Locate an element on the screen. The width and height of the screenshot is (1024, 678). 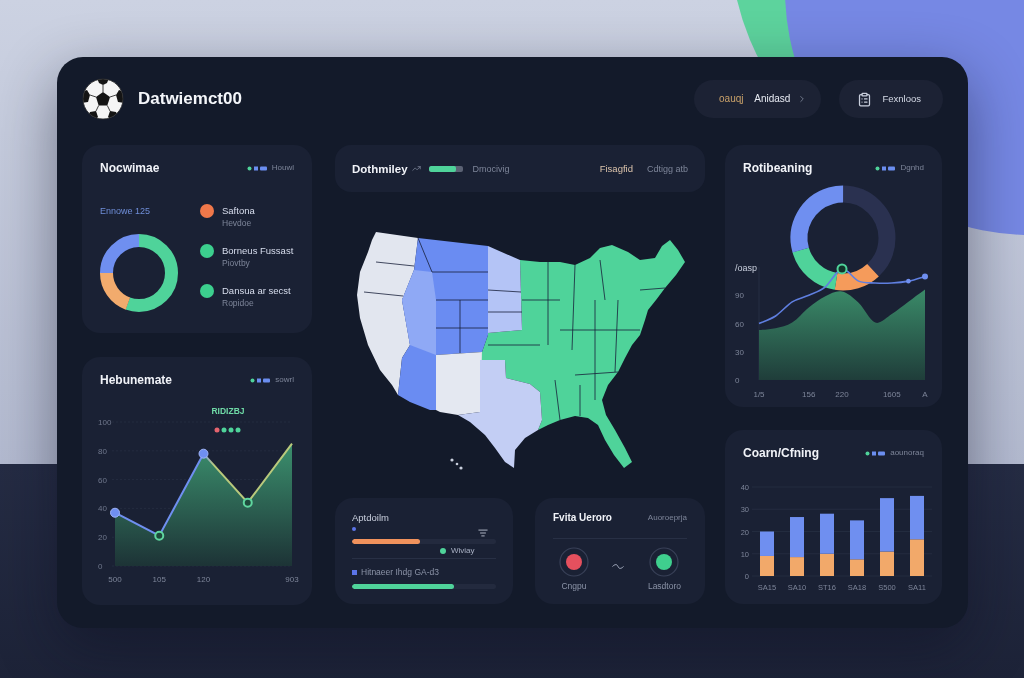
marker-label: Wiviay is located at coordinates (463, 550).